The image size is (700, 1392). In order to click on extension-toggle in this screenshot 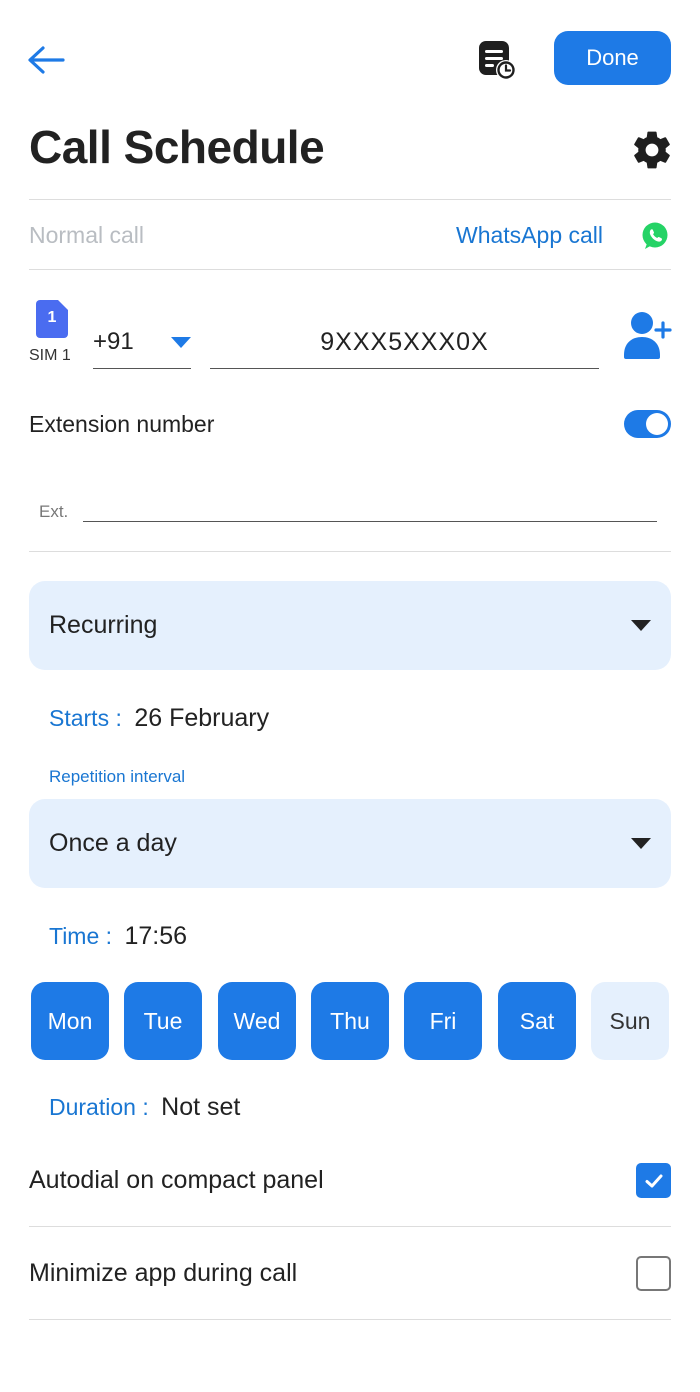, I will do `click(647, 424)`.